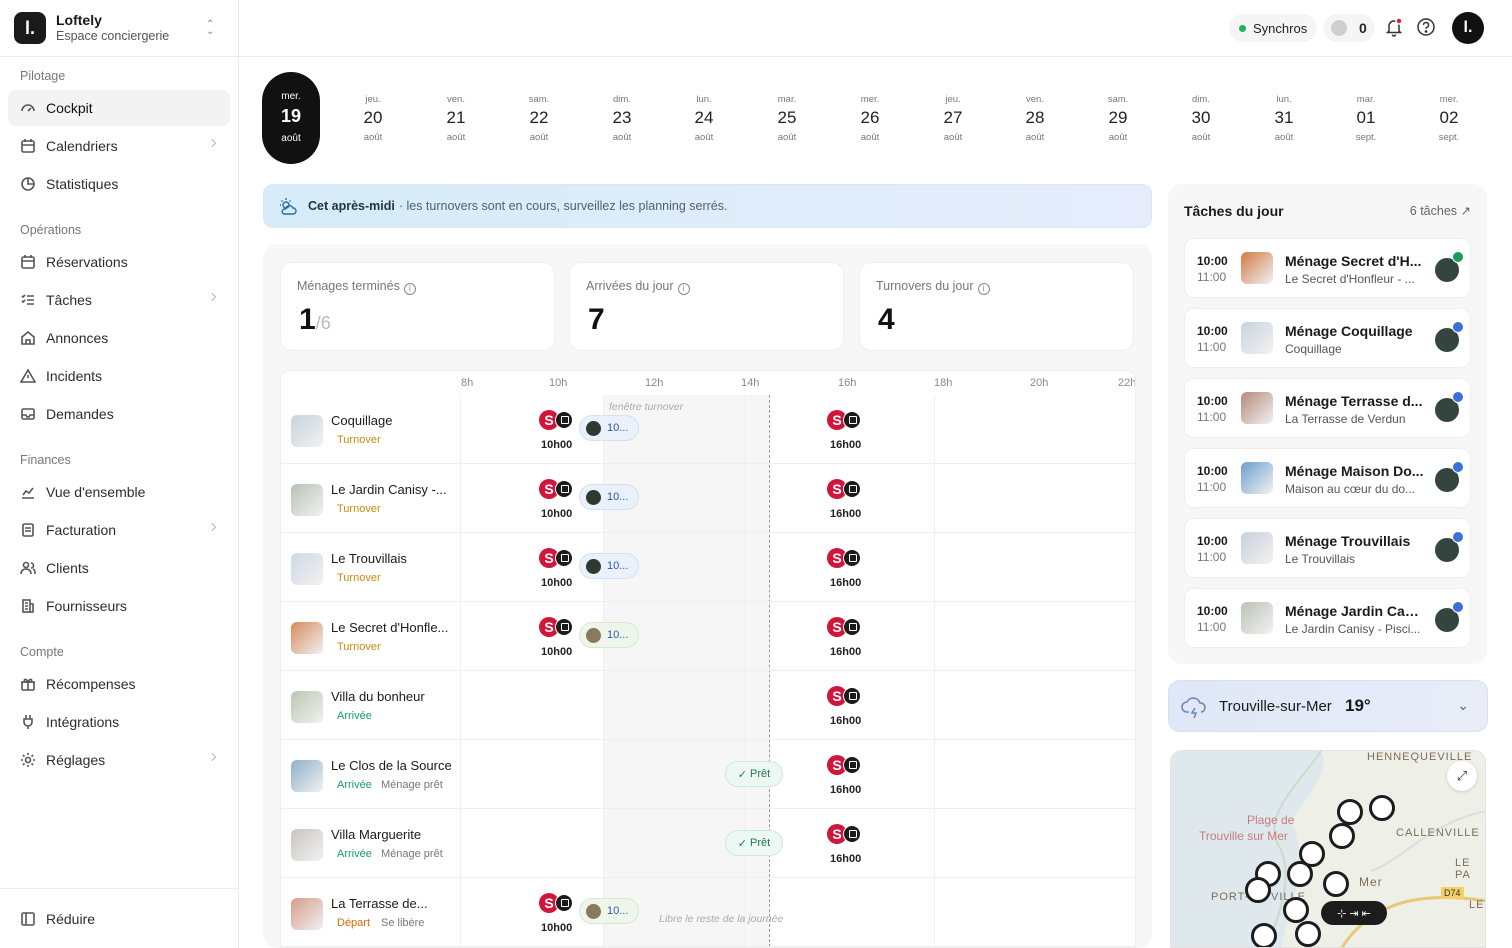 The height and width of the screenshot is (948, 1512). I want to click on date-item: mar. 25 août, so click(787, 107).